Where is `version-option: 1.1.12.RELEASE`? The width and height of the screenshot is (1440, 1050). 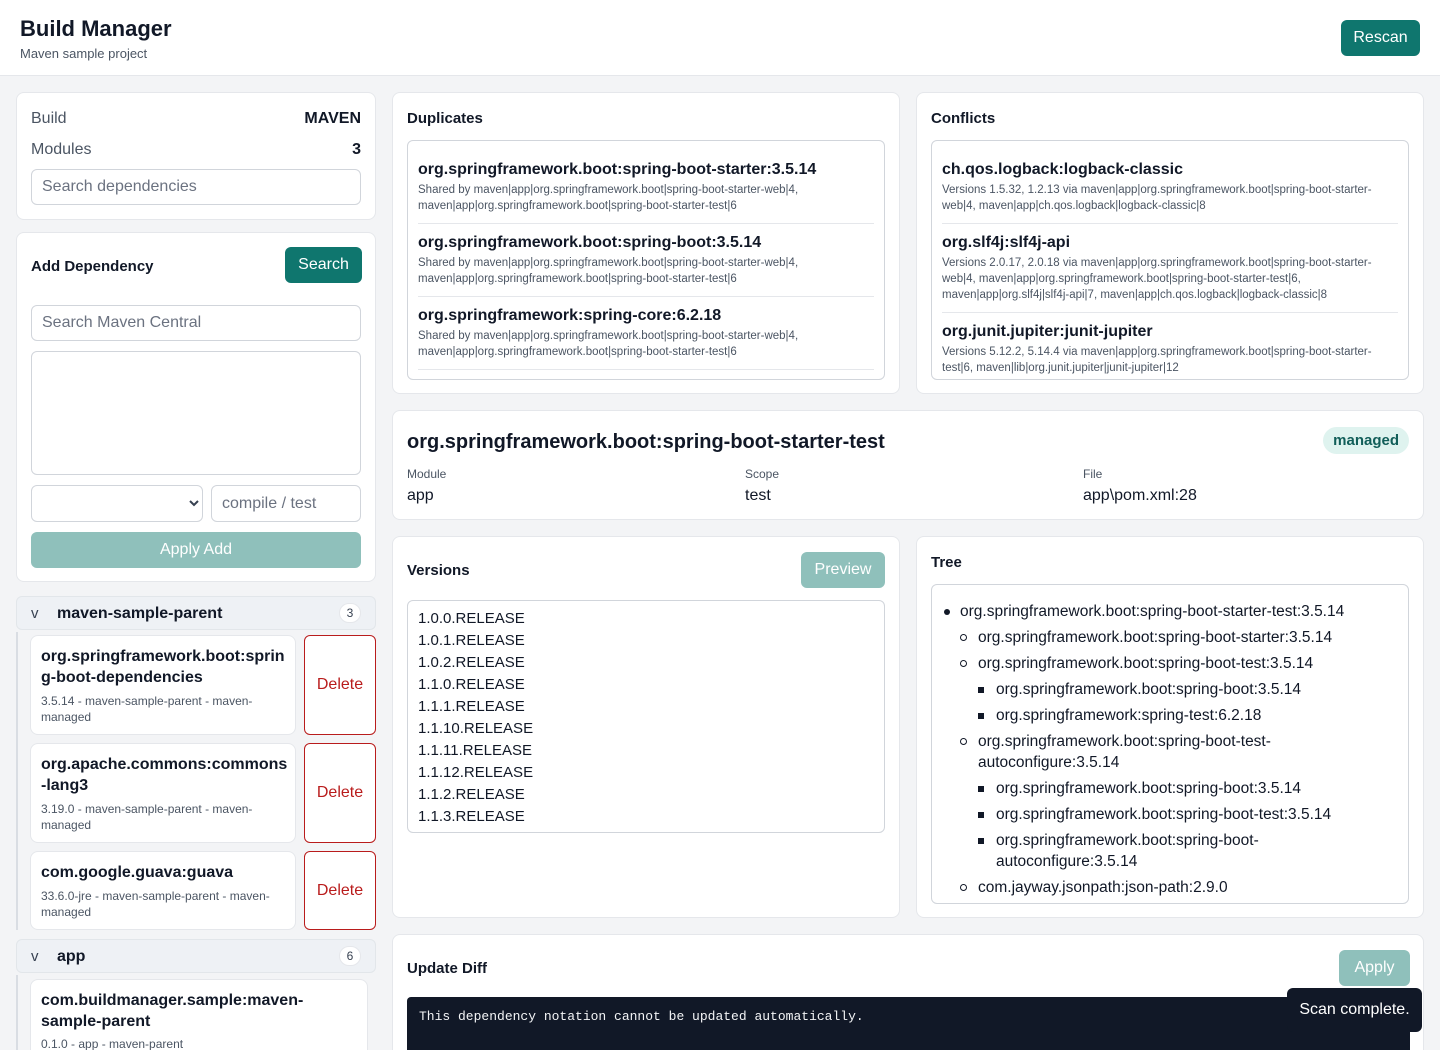 version-option: 1.1.12.RELEASE is located at coordinates (646, 773).